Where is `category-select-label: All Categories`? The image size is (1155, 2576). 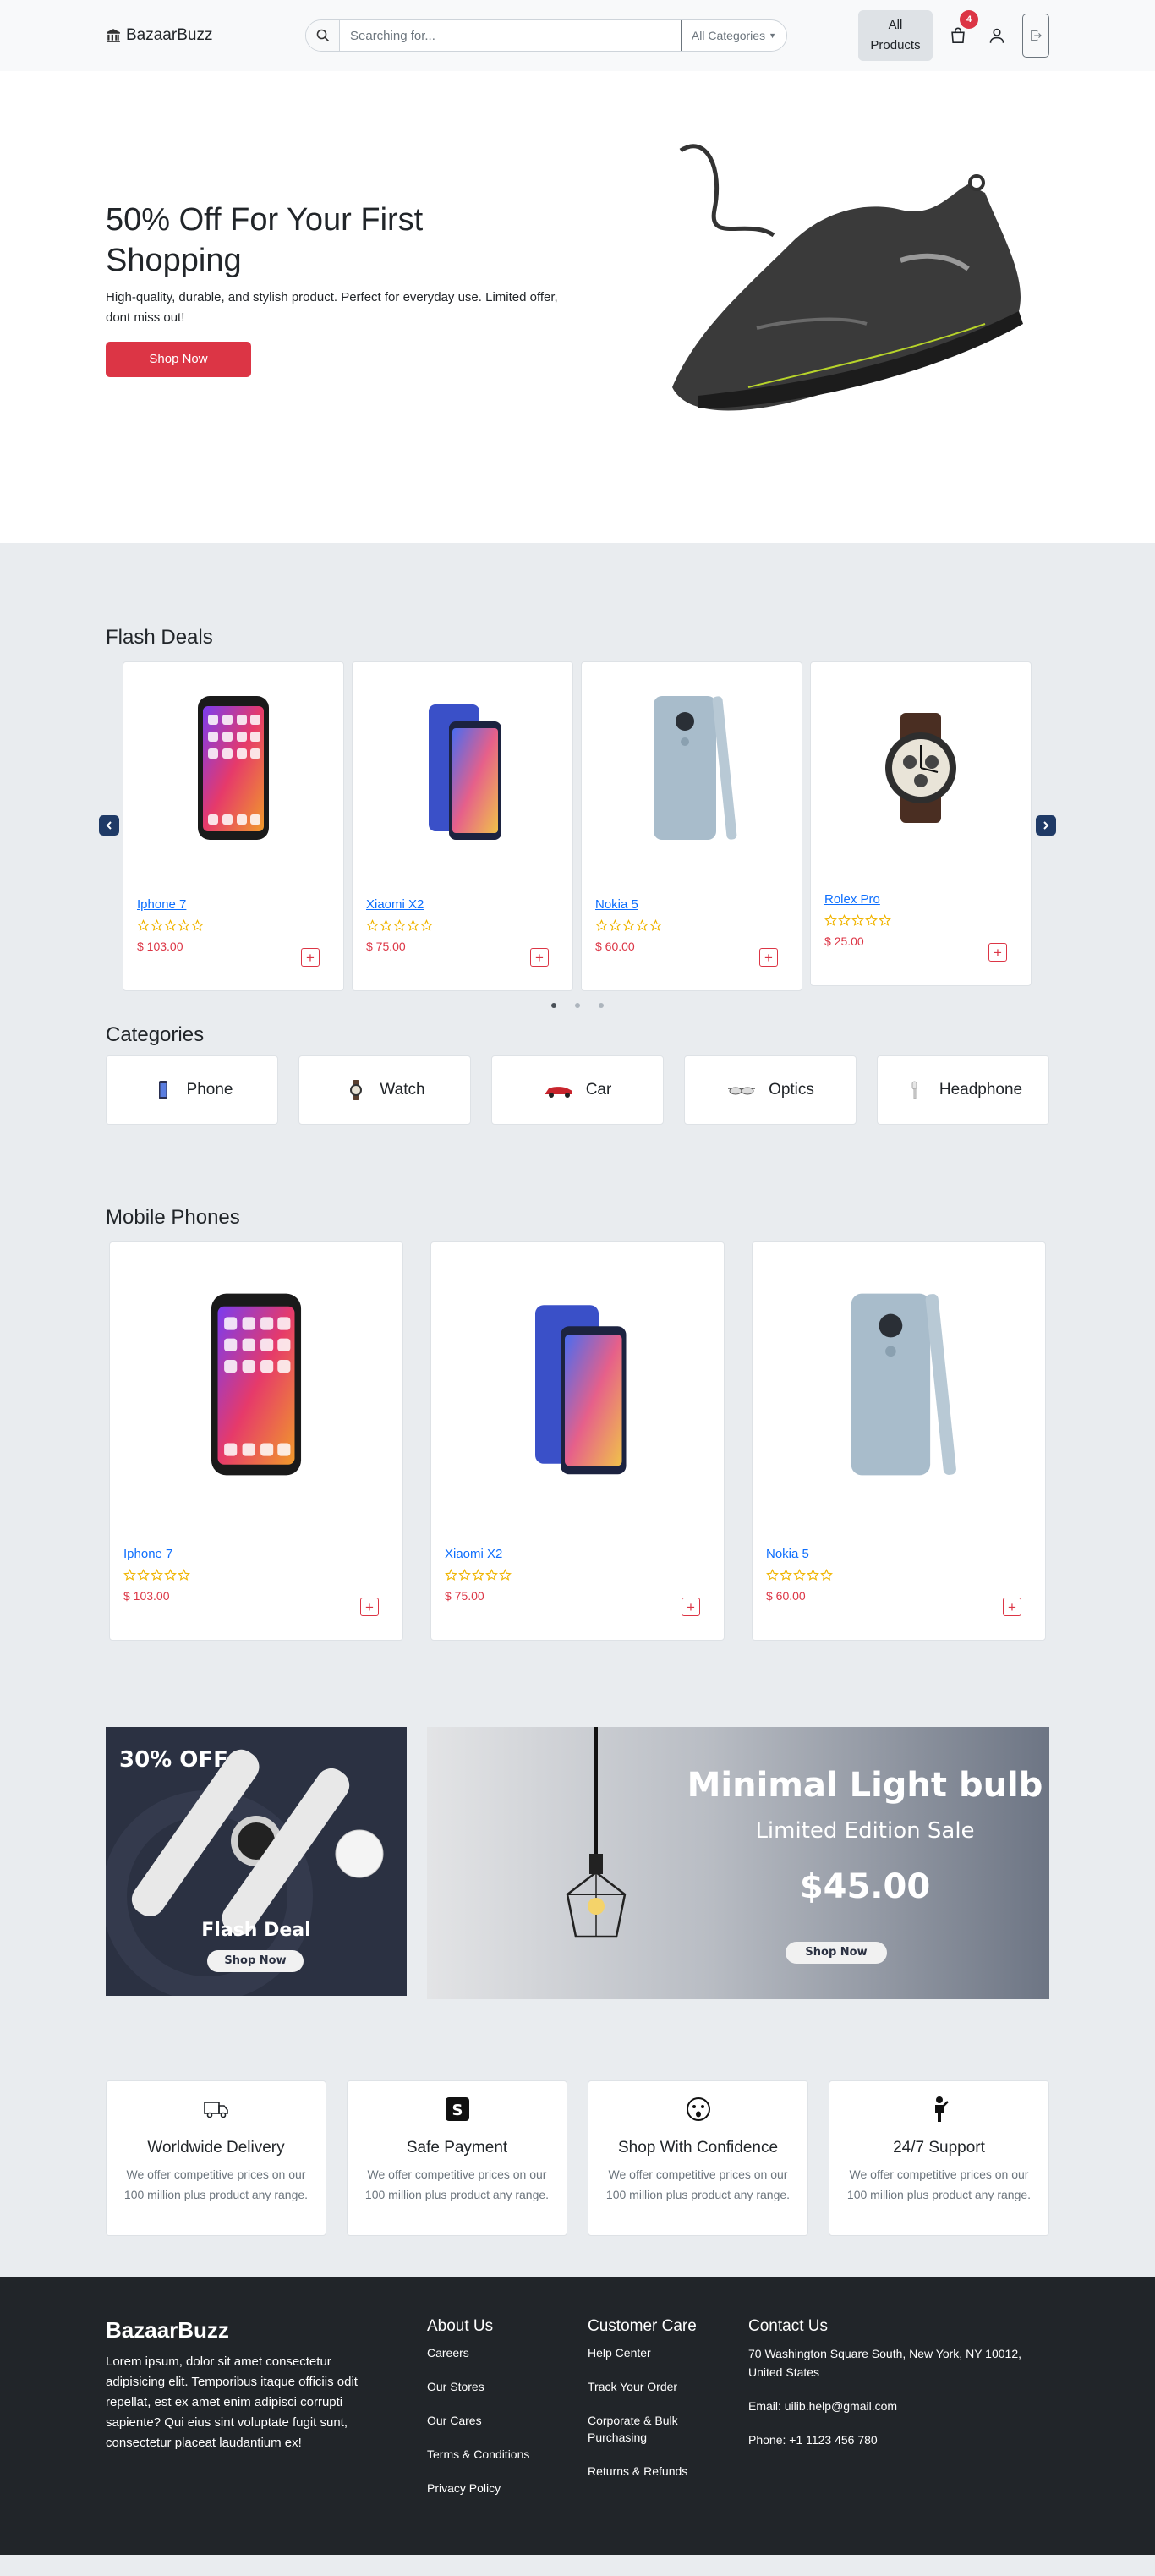
category-select-label: All Categories is located at coordinates (728, 35).